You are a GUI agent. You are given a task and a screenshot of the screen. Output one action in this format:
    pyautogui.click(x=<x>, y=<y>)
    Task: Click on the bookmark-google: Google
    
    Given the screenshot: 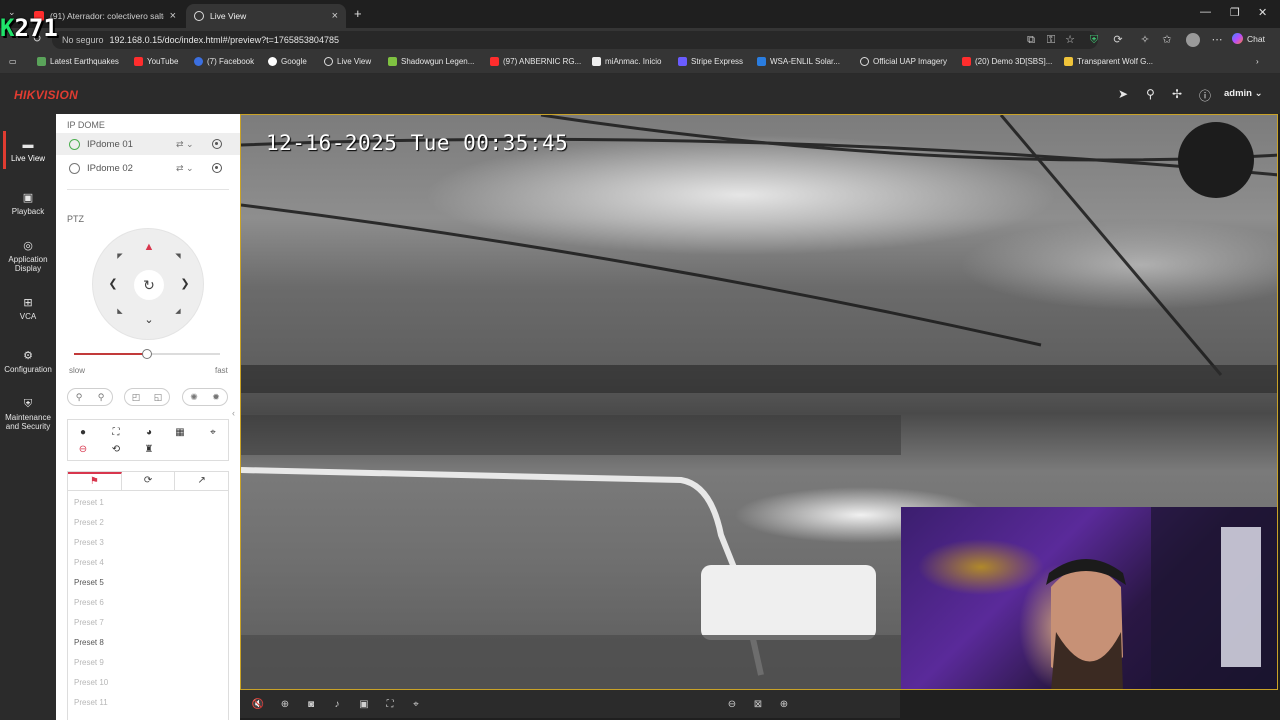 What is the action you would take?
    pyautogui.click(x=287, y=61)
    